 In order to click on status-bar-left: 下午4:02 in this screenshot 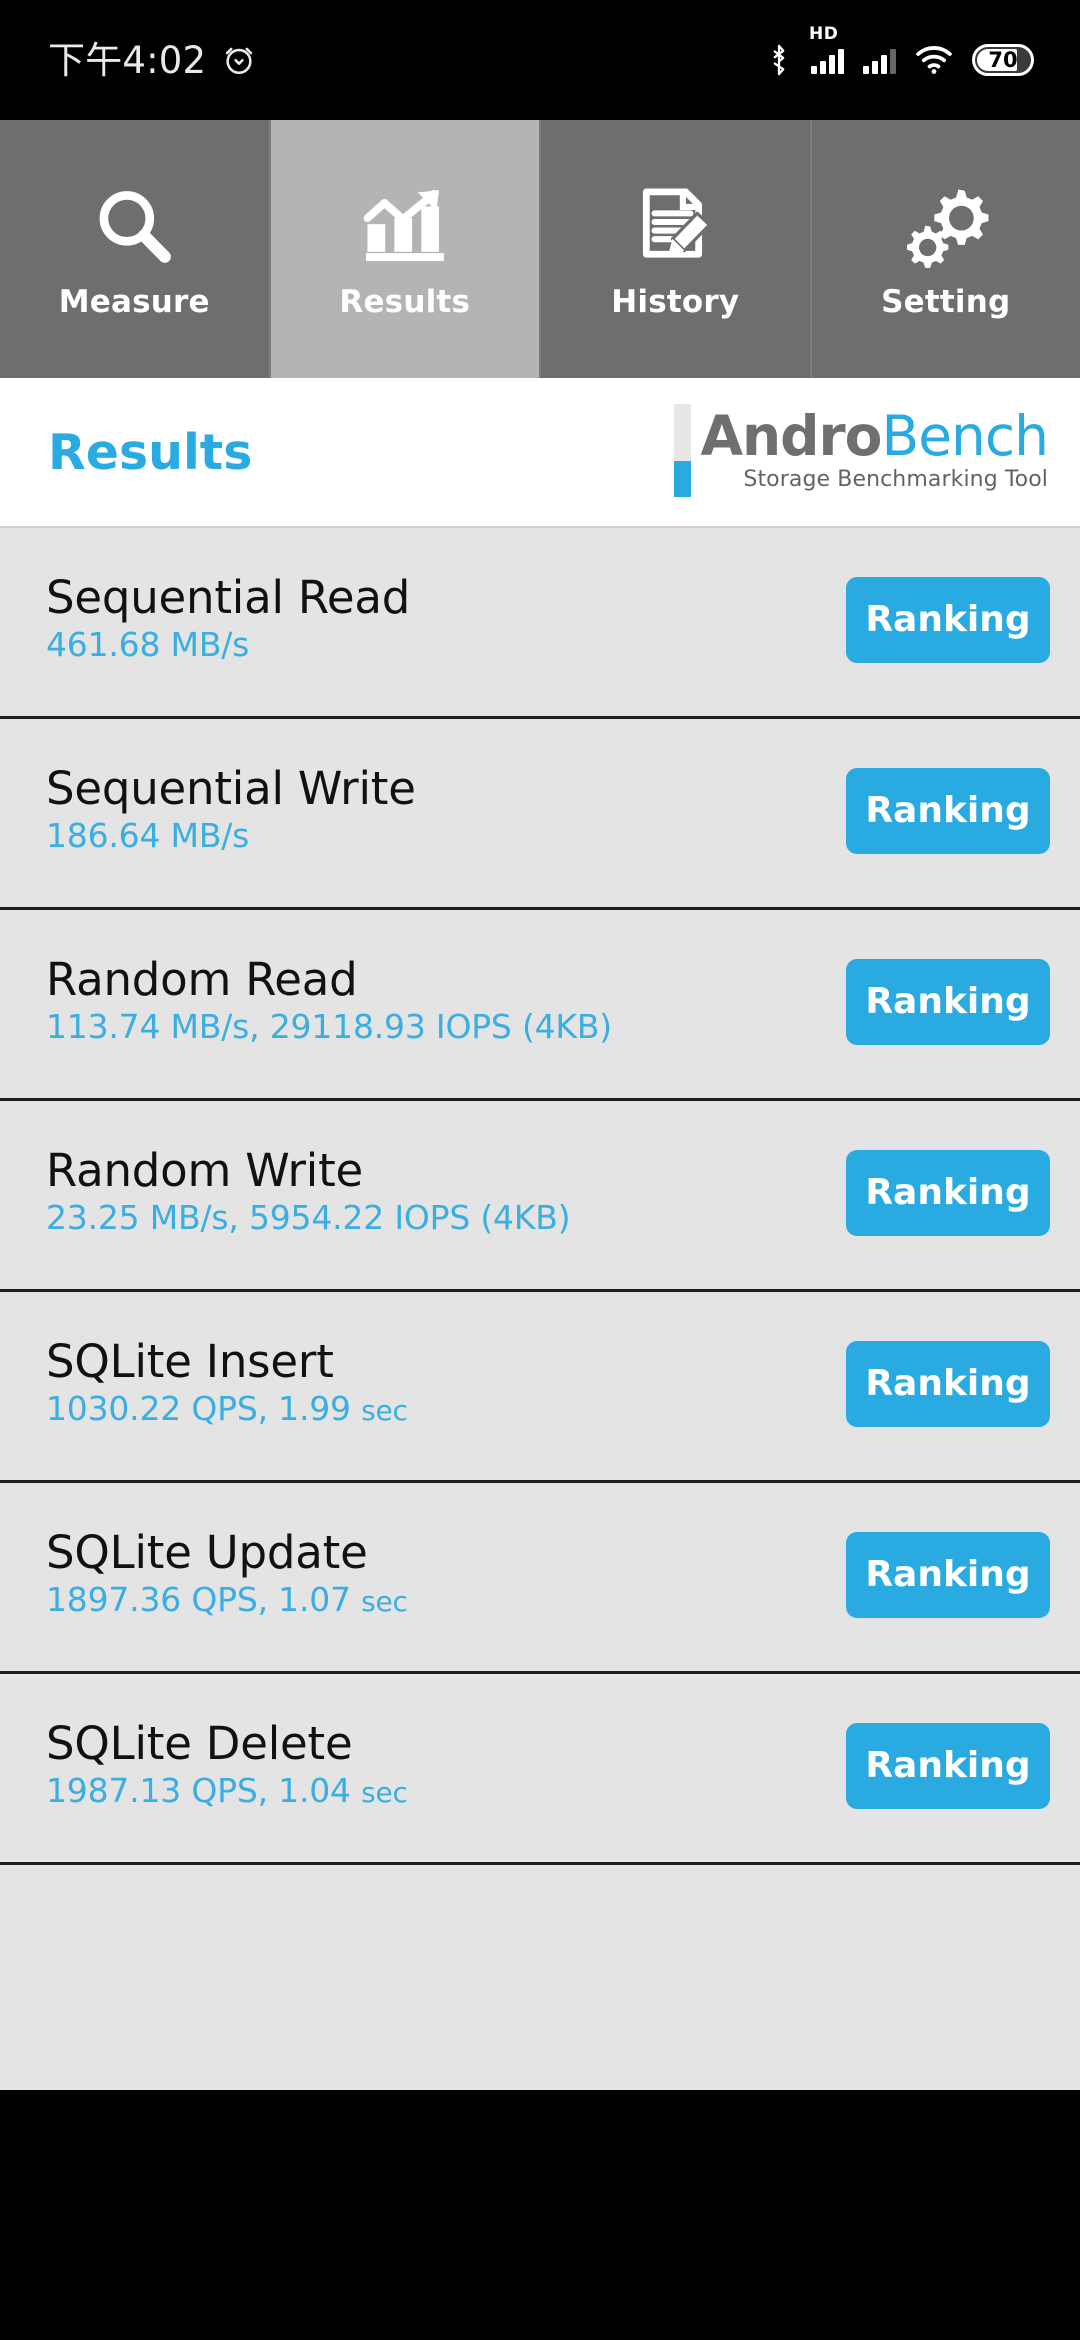, I will do `click(152, 60)`.